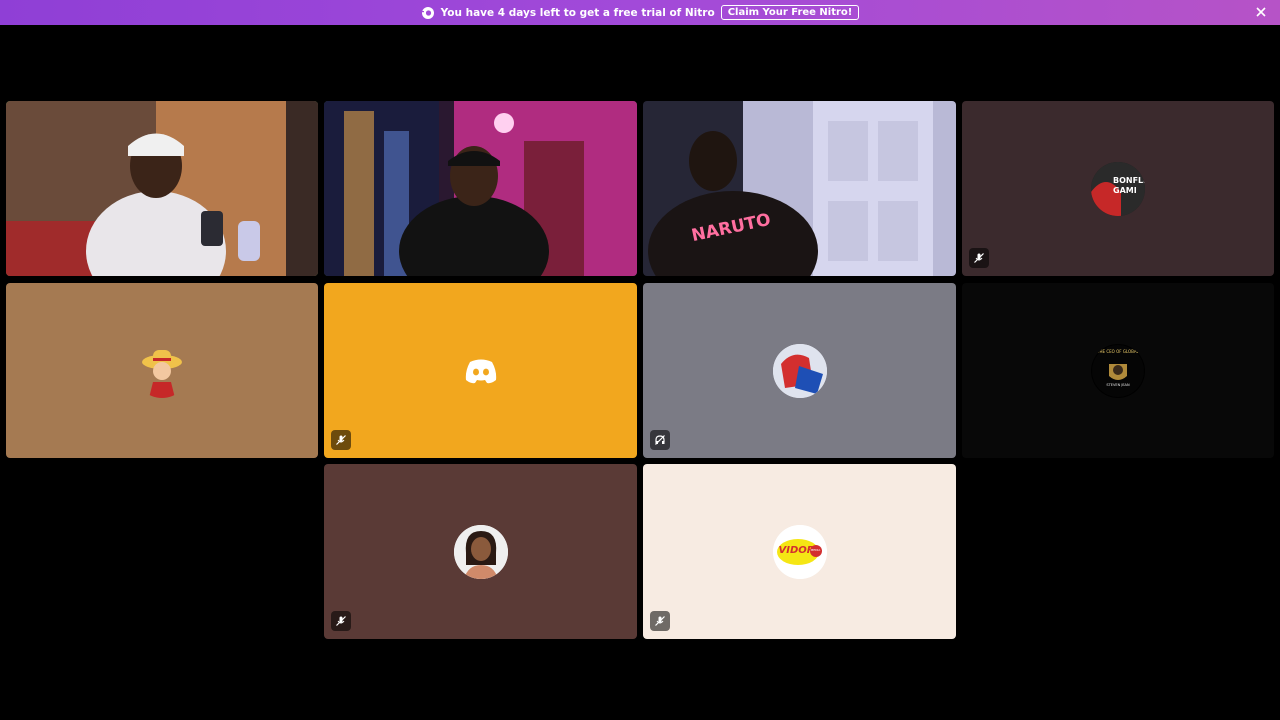 The width and height of the screenshot is (1280, 720). I want to click on participant-tile-avatar: BONFLE GAMI, so click(1118, 188).